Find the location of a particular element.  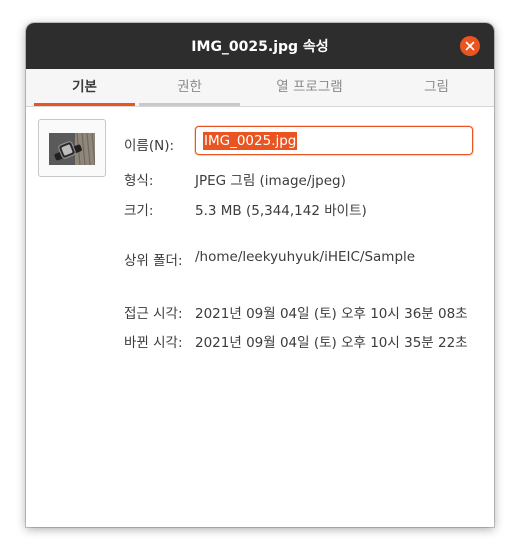

tab-basic-label: 기본 is located at coordinates (84, 87).